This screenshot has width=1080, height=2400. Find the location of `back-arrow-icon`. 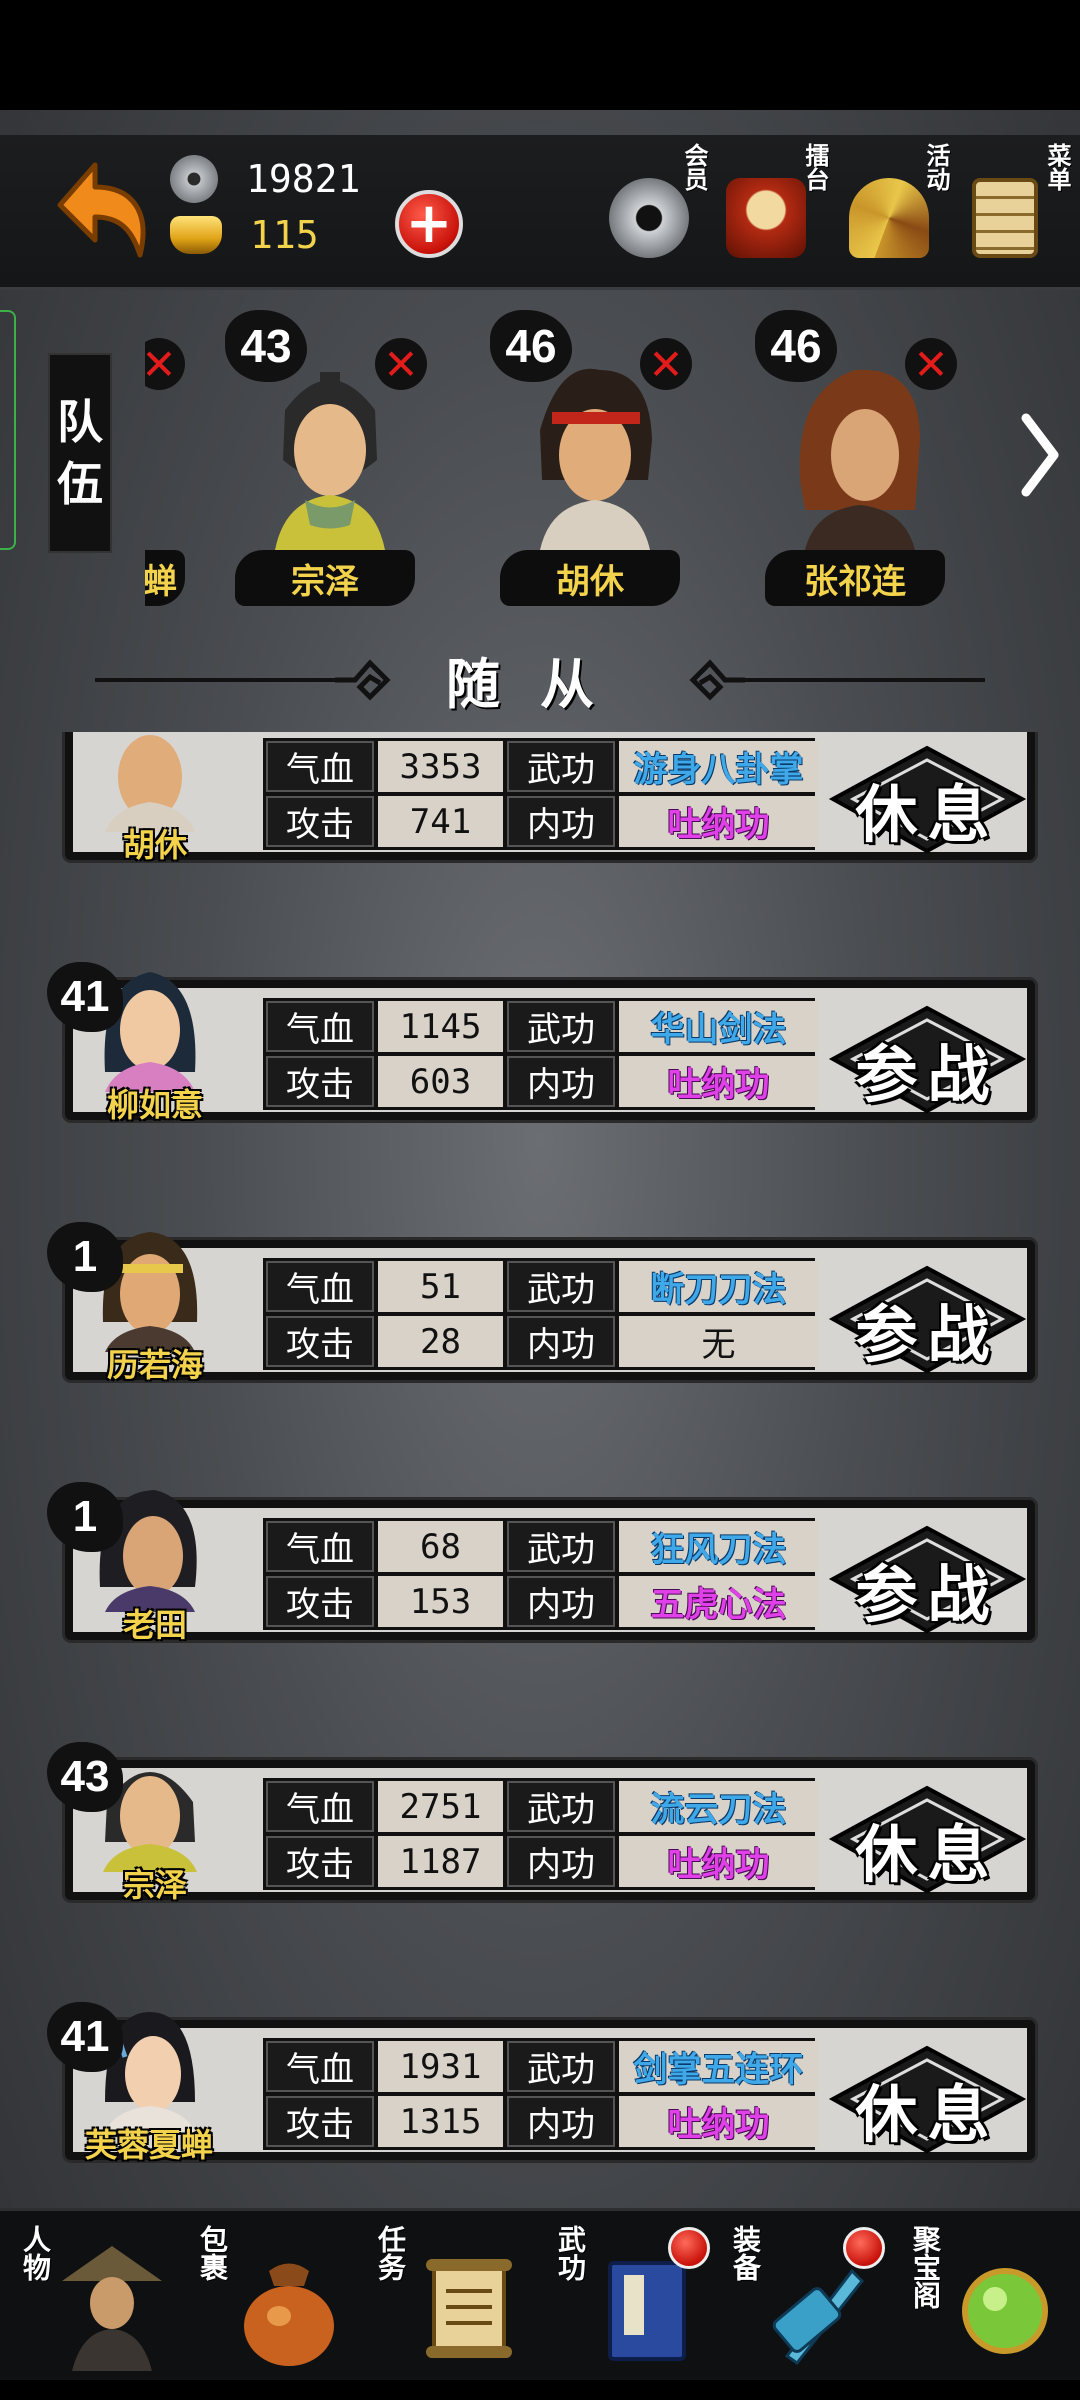

back-arrow-icon is located at coordinates (100, 210).